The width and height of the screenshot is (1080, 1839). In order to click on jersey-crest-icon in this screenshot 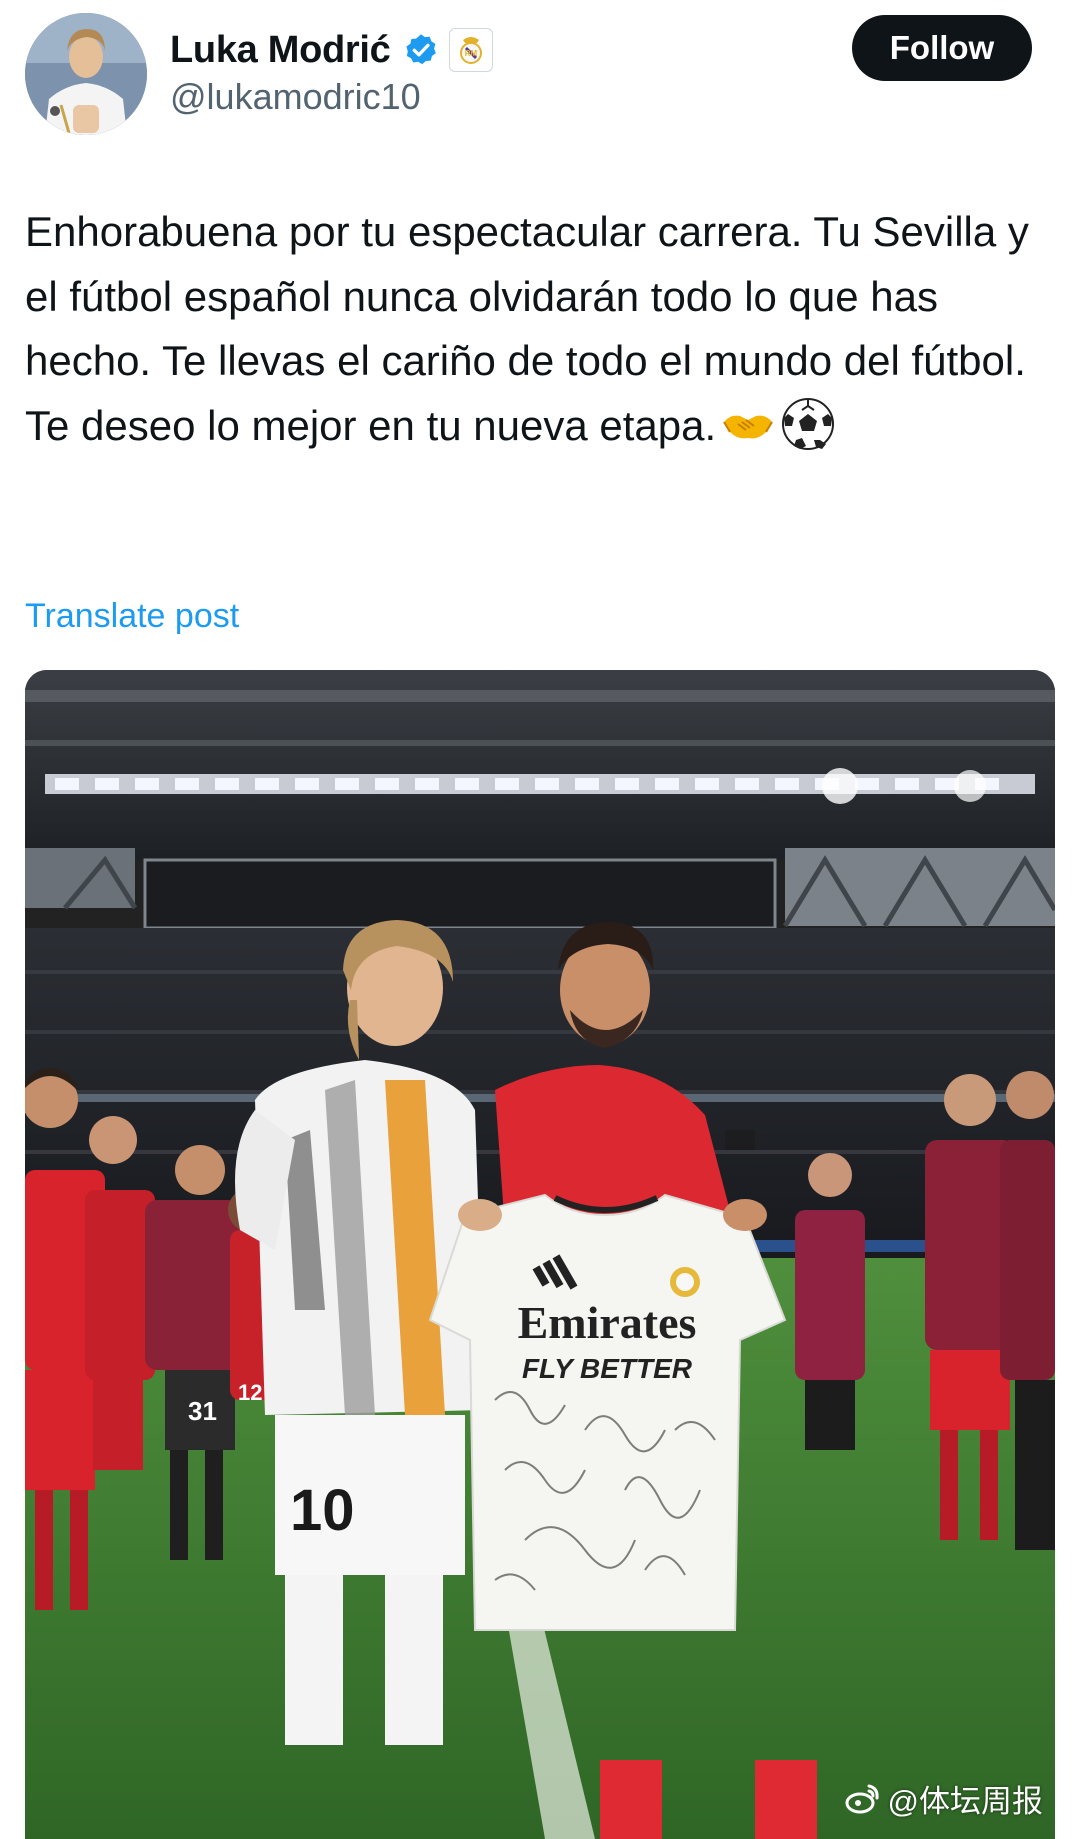, I will do `click(685, 1282)`.